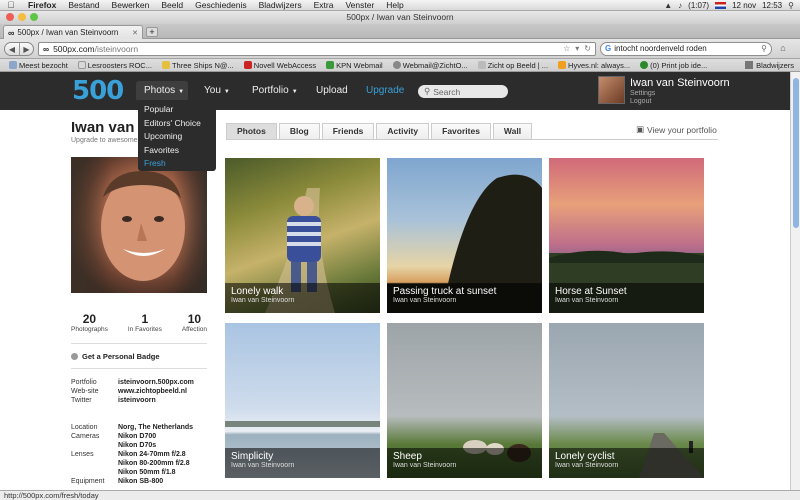 The height and width of the screenshot is (500, 800). Describe the element at coordinates (642, 94) in the screenshot. I see `settings-link: Settings` at that location.